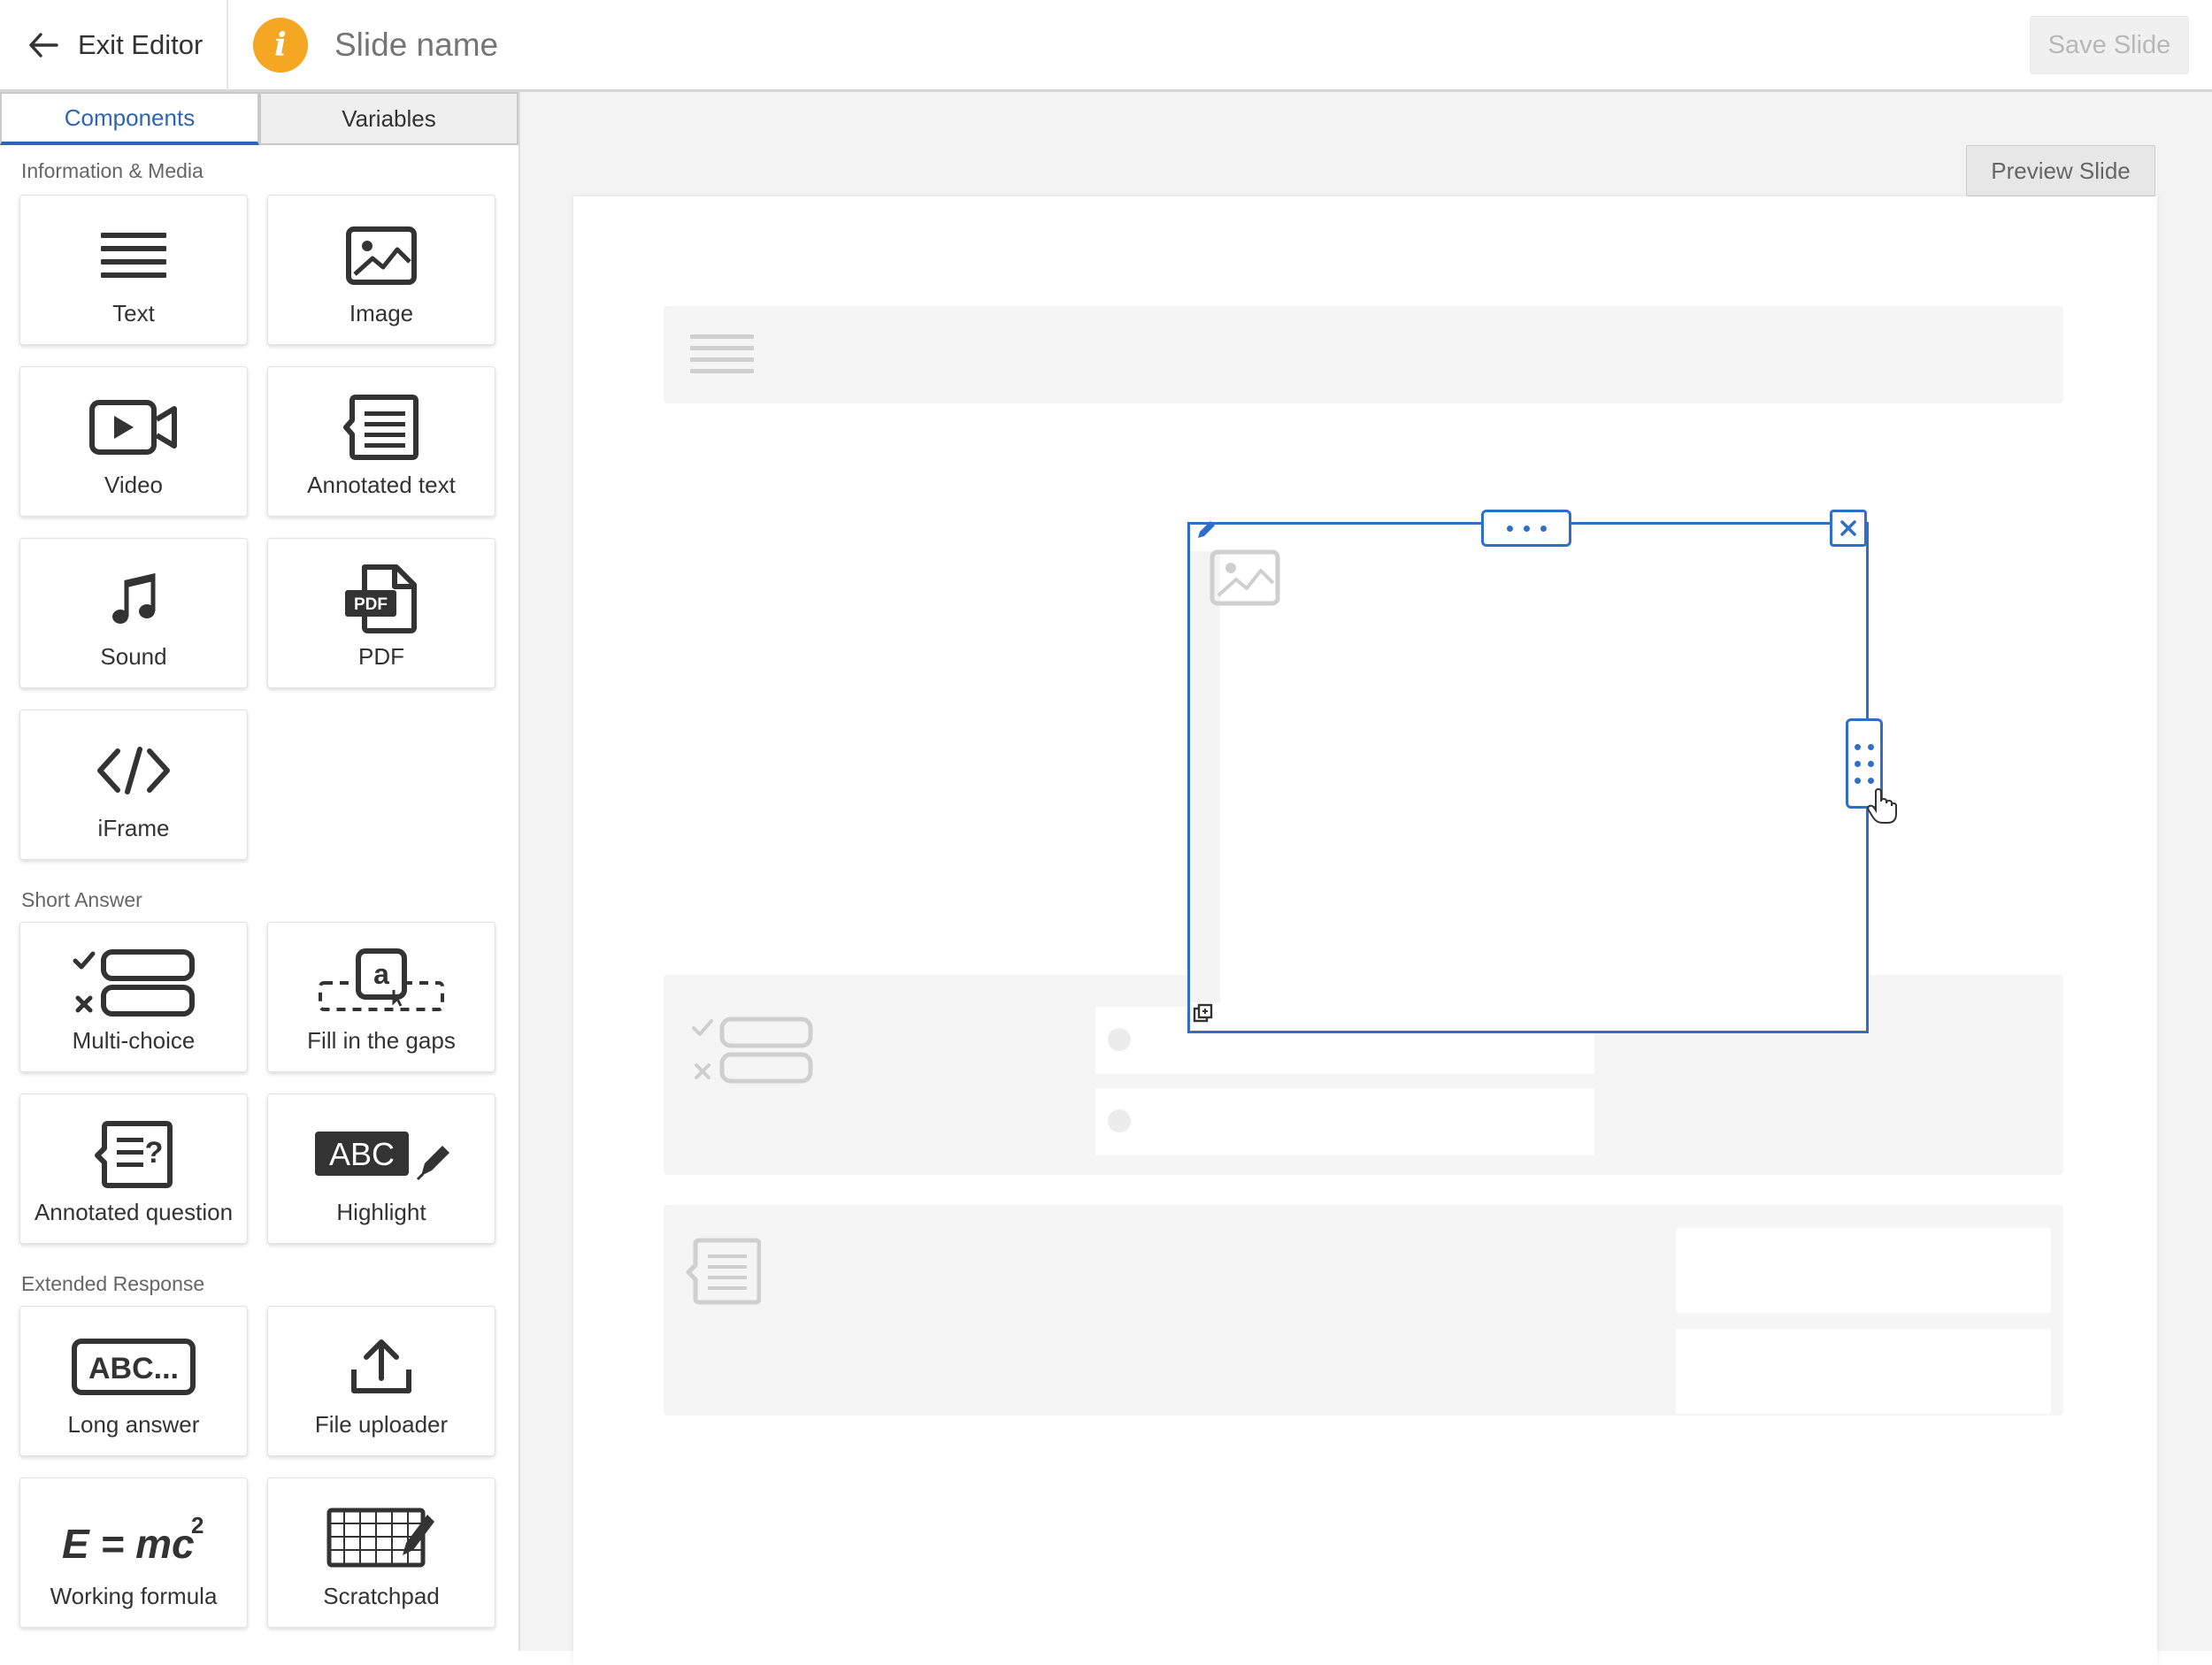 Image resolution: width=2212 pixels, height=1665 pixels. I want to click on annotated-text-block, so click(1364, 1310).